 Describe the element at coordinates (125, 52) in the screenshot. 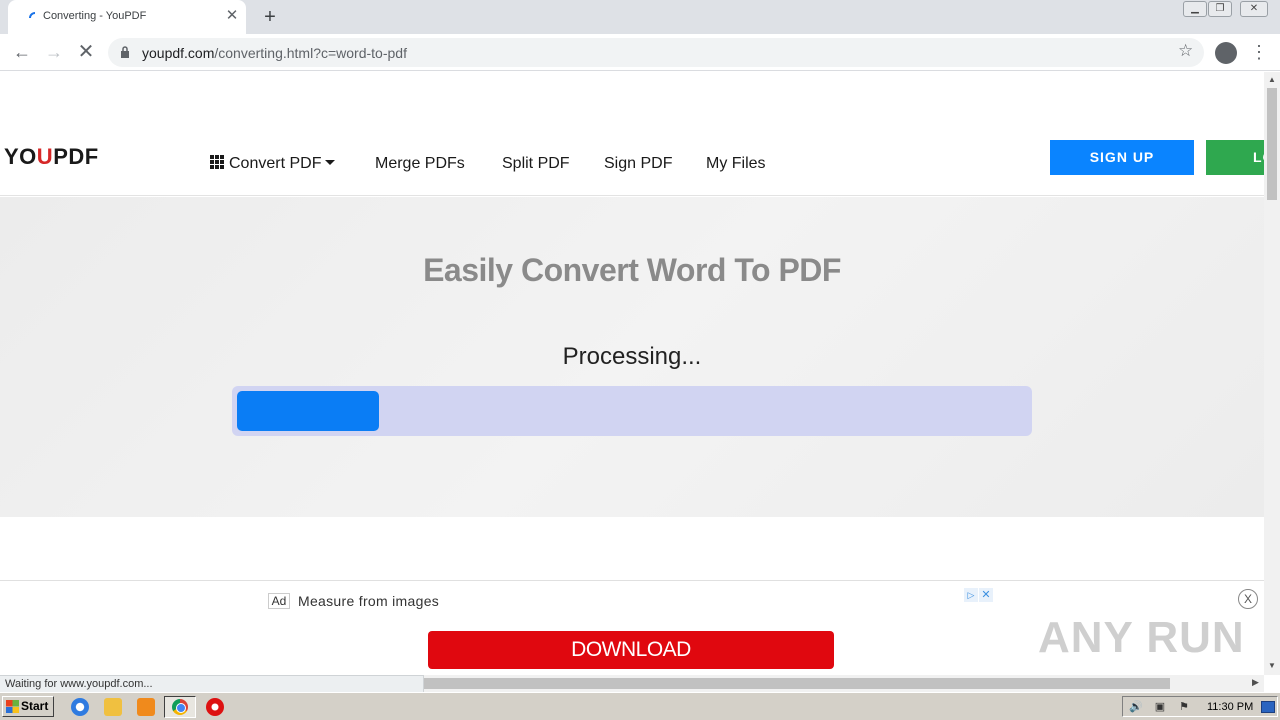

I see `lock-icon` at that location.